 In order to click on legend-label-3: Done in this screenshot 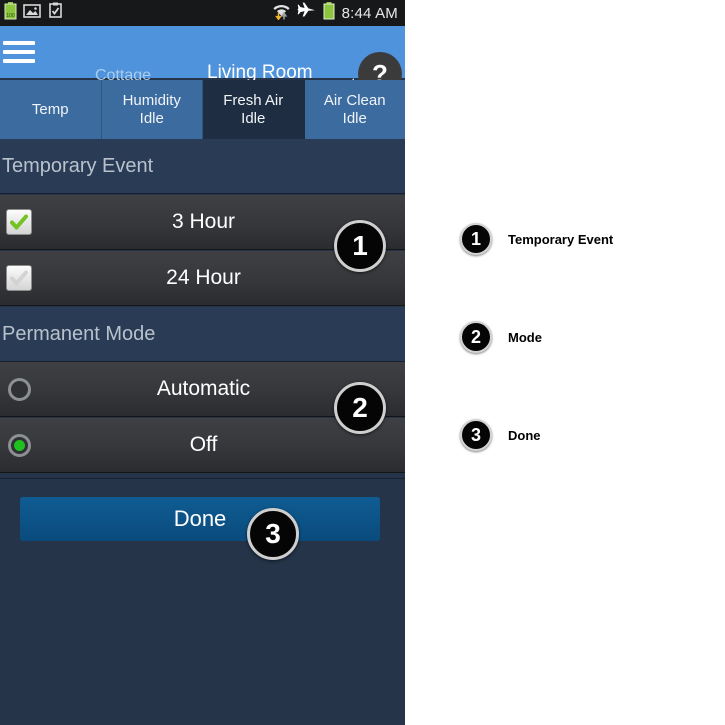, I will do `click(524, 435)`.